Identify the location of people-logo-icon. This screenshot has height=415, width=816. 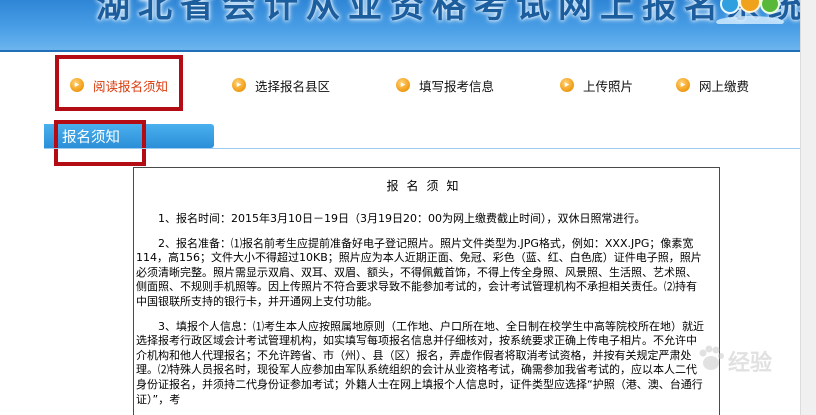
(750, 12).